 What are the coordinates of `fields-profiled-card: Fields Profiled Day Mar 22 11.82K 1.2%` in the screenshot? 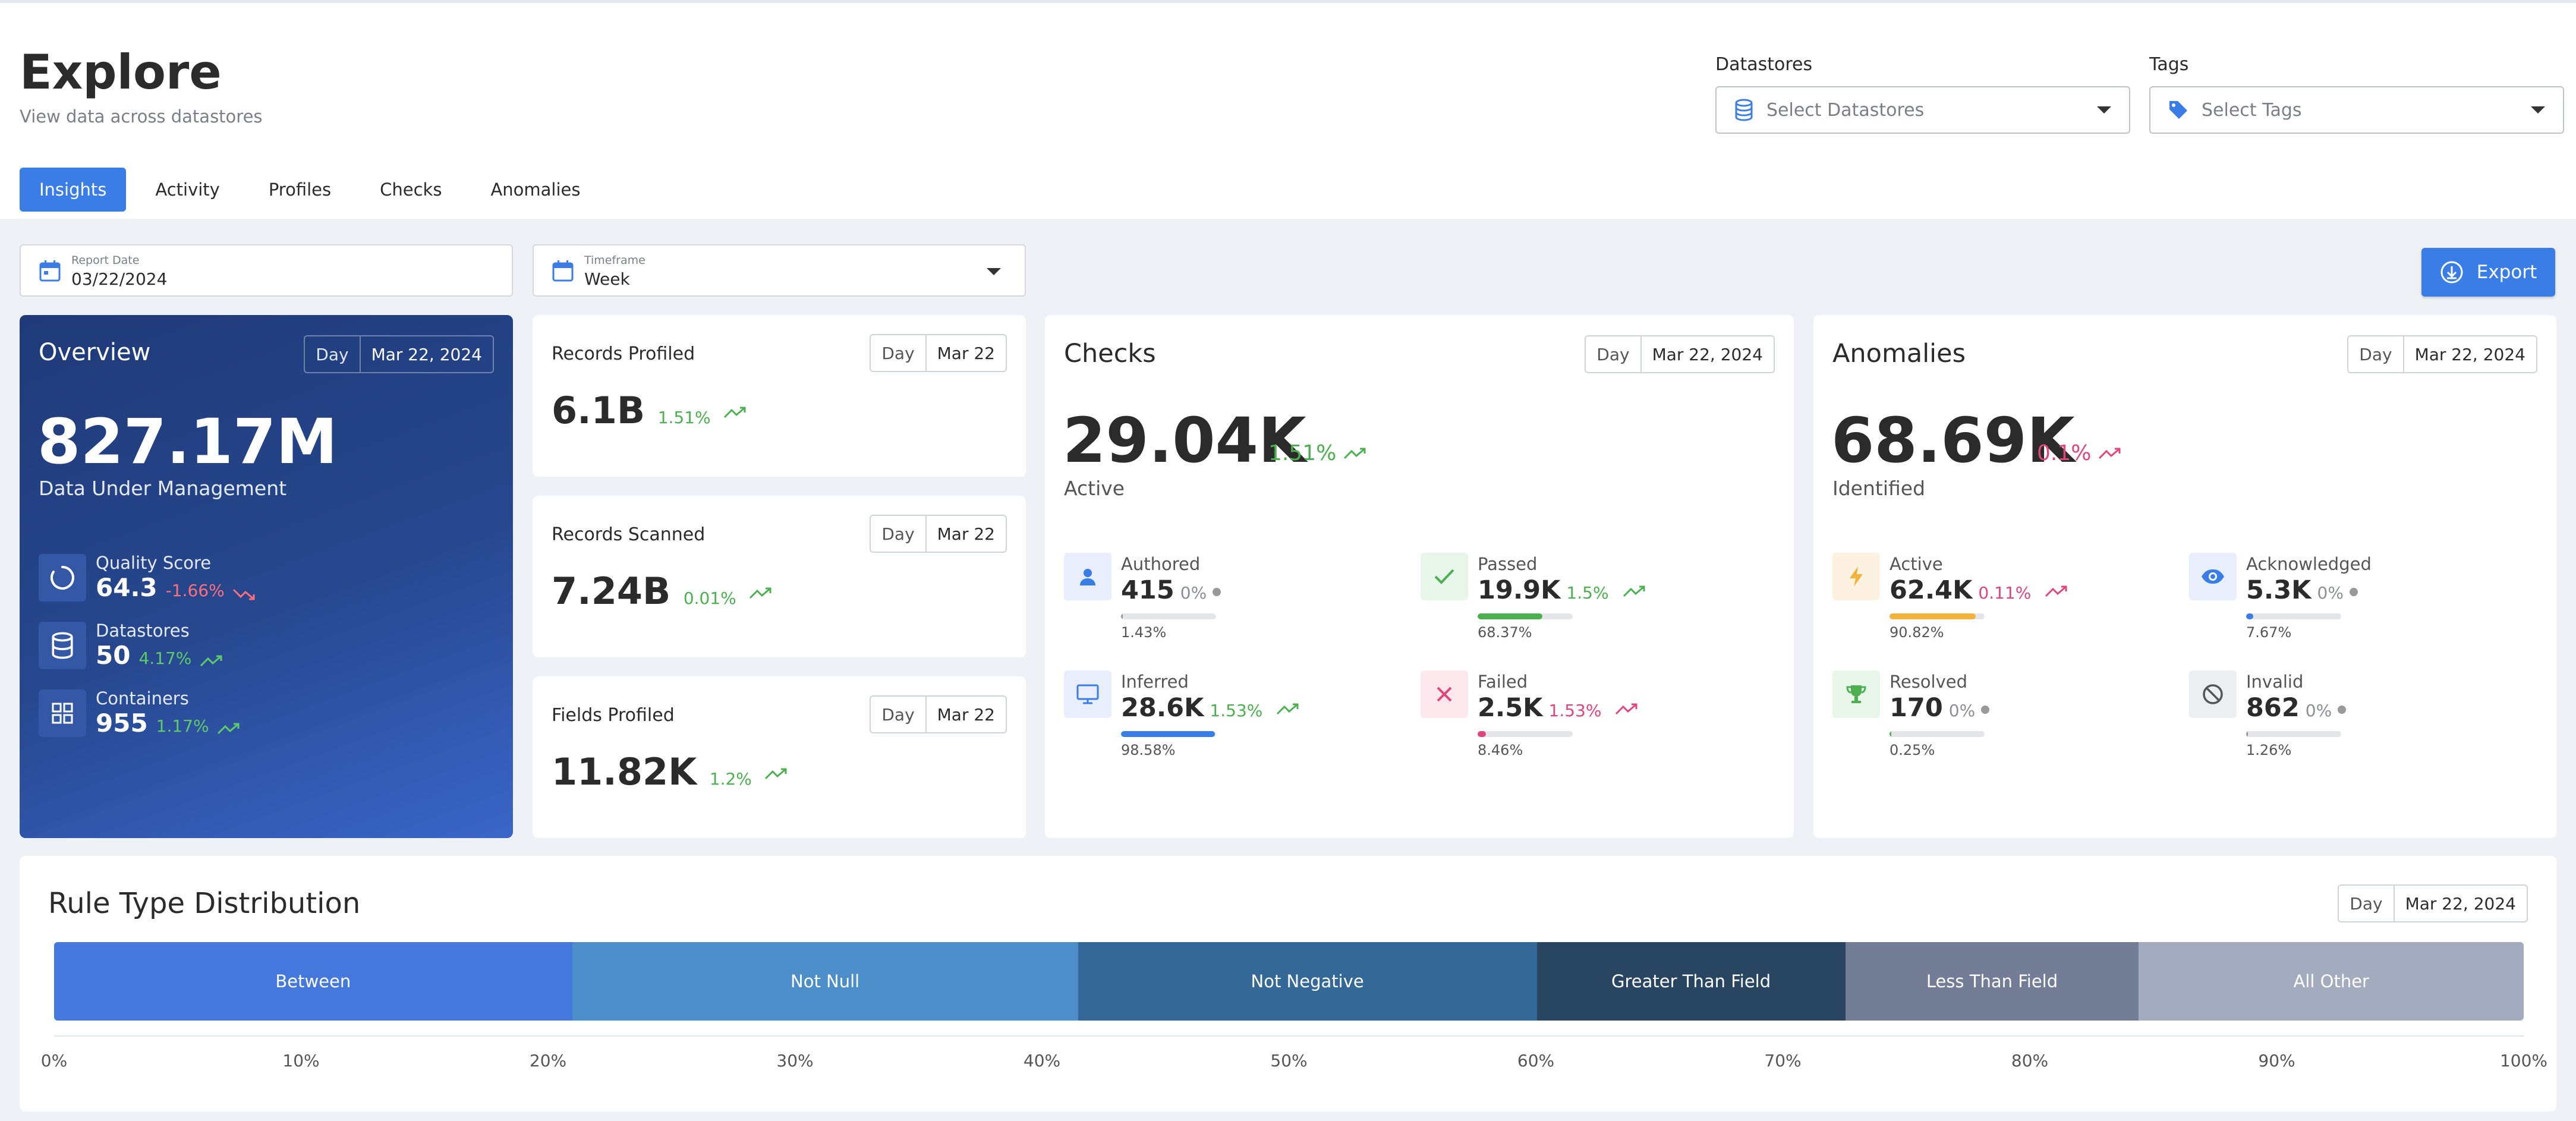 It's located at (779, 757).